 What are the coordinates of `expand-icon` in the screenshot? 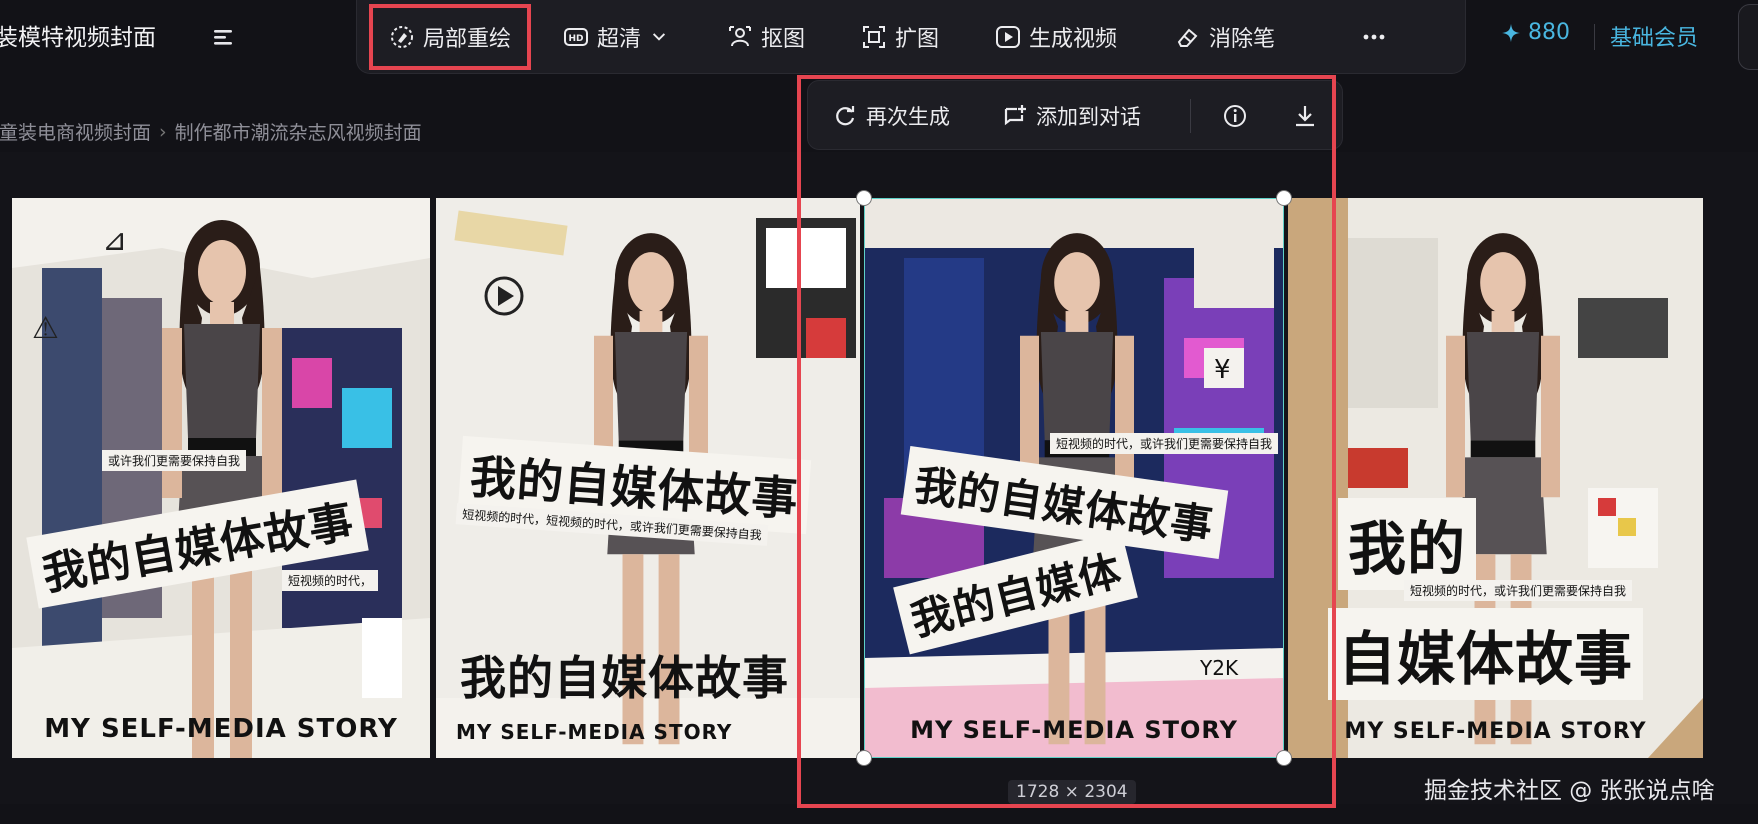 It's located at (874, 37).